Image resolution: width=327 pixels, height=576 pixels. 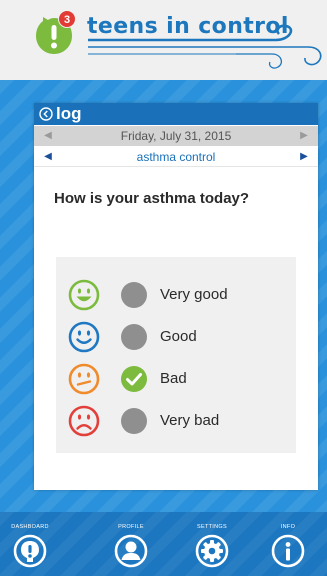 I want to click on app-header: 3 teens in control, so click(x=163, y=40).